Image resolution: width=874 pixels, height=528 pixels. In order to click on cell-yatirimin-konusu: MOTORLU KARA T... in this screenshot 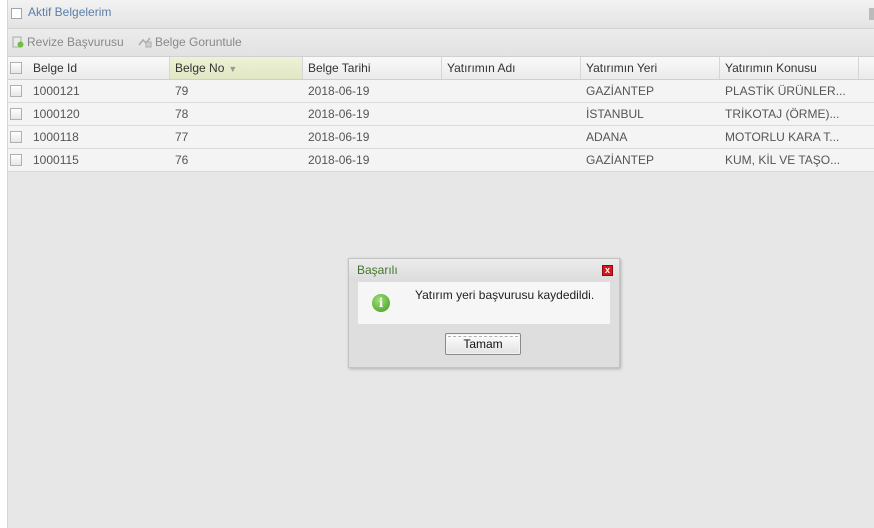, I will do `click(782, 137)`.